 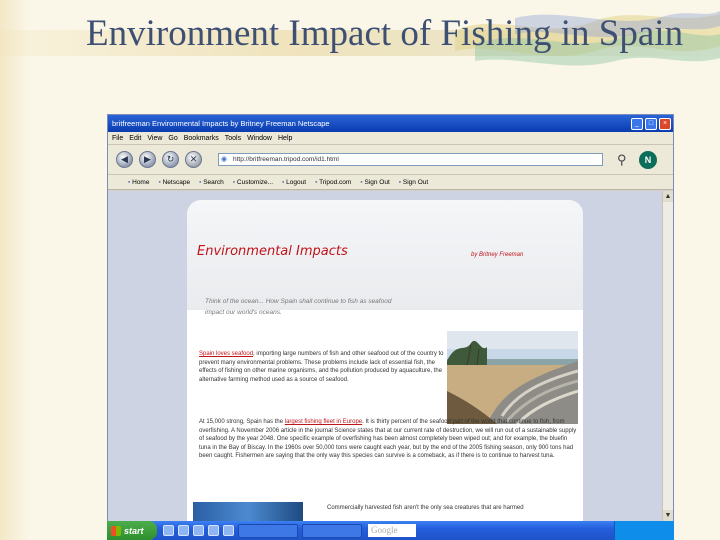 I want to click on menu-edit: Edit, so click(x=135, y=138).